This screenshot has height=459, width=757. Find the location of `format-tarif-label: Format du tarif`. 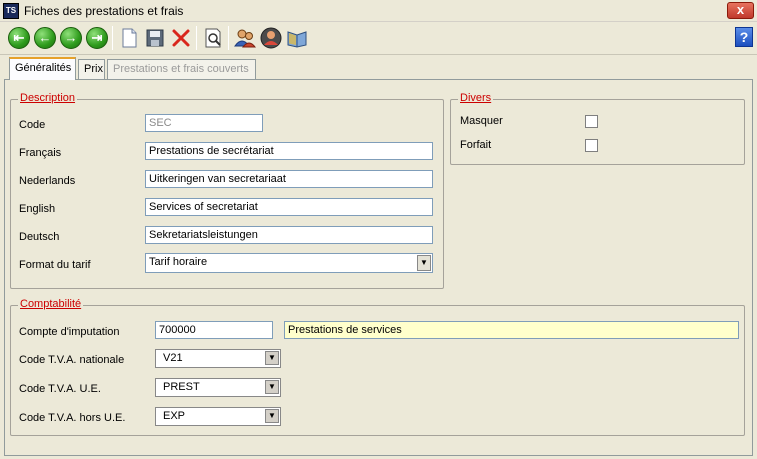

format-tarif-label: Format du tarif is located at coordinates (55, 265).